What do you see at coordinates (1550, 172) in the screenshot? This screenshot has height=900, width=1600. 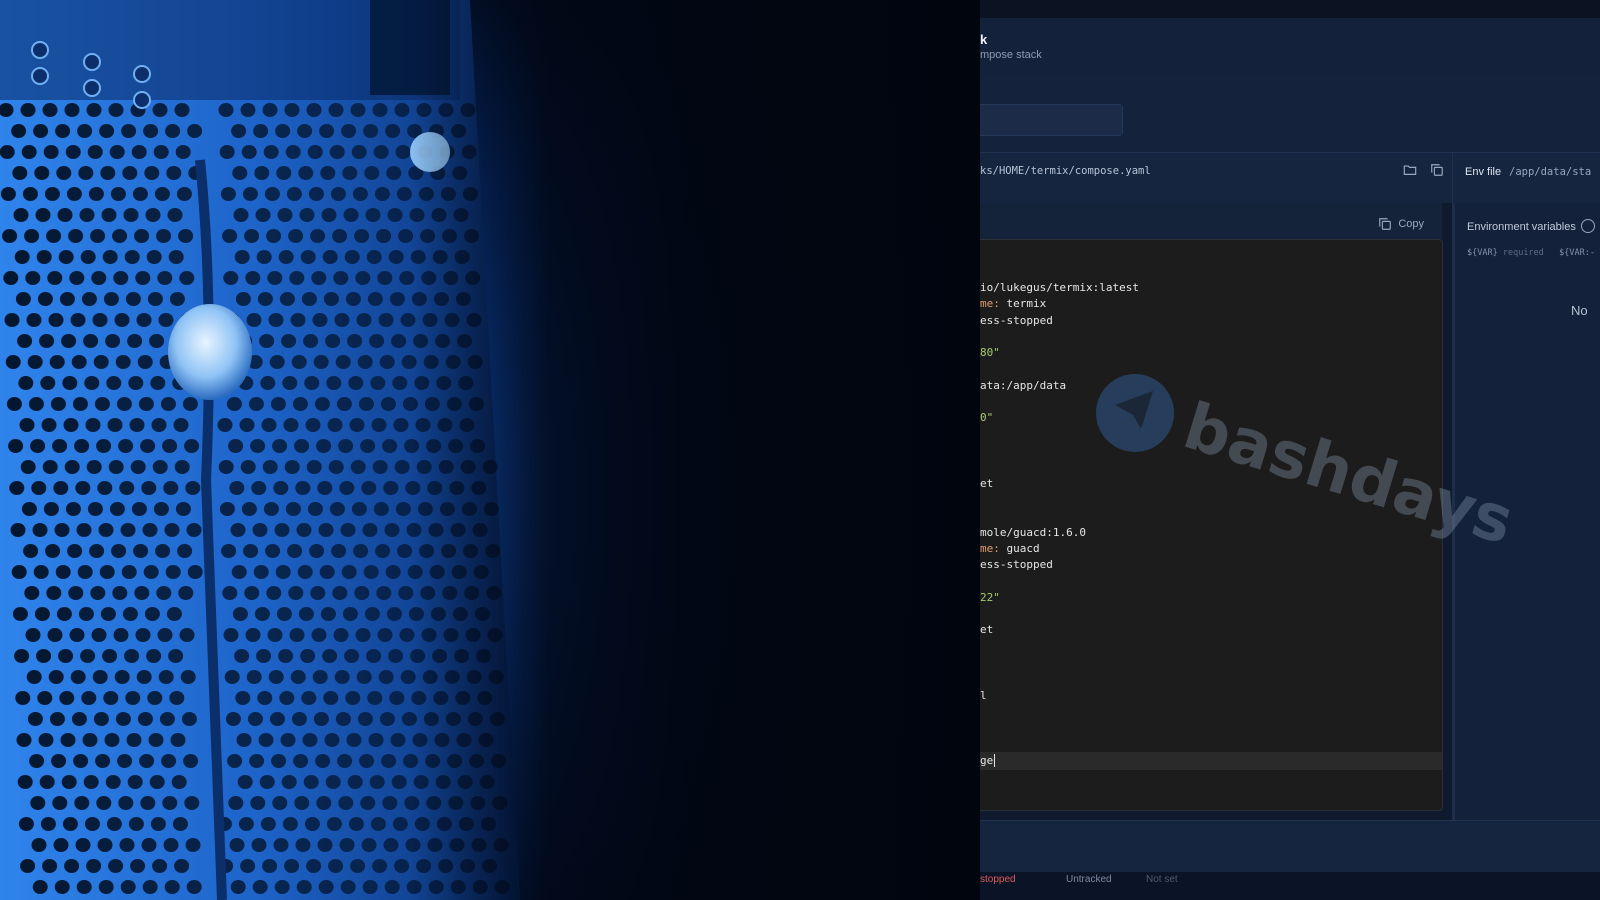 I see `env-file-path: /app/data/sta` at bounding box center [1550, 172].